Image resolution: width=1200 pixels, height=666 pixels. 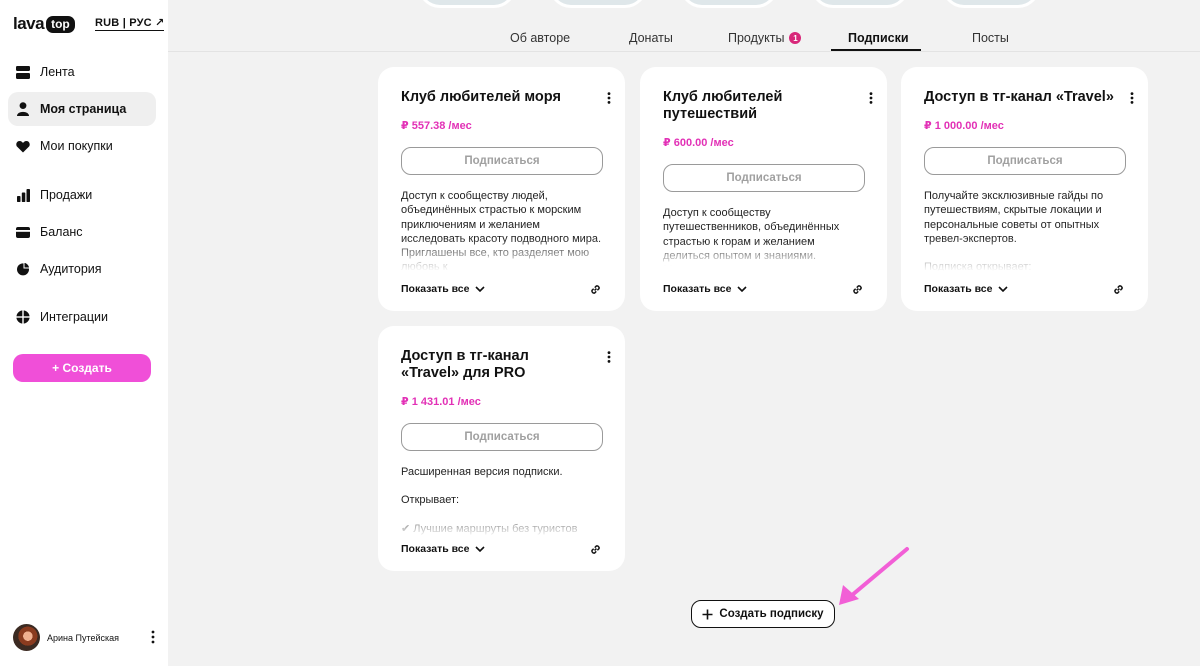 I want to click on create-button: + Создать, so click(x=82, y=368).